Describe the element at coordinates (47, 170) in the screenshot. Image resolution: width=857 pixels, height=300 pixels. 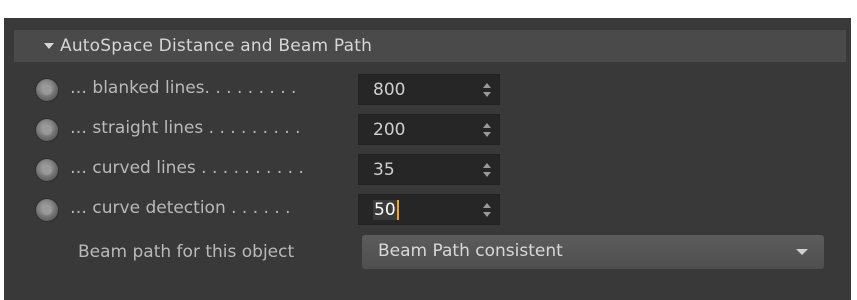
I see `radio-curved-lines` at that location.